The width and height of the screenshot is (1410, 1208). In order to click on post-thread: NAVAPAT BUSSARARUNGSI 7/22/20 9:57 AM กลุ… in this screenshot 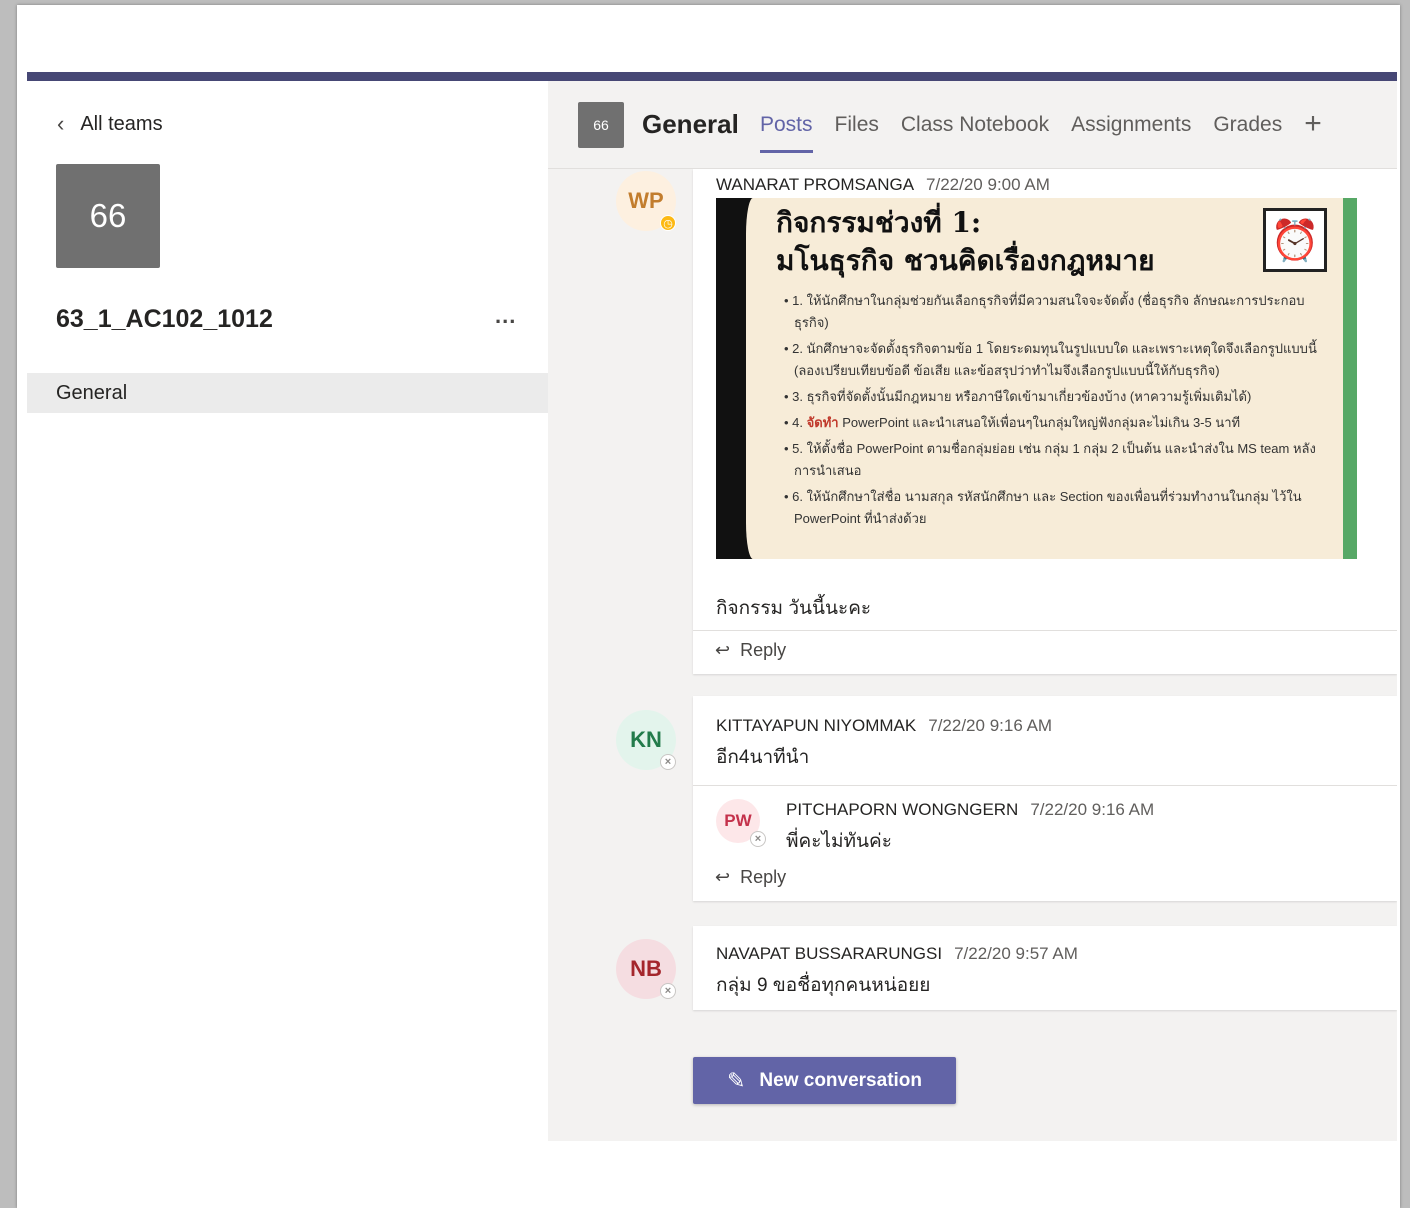, I will do `click(1045, 968)`.